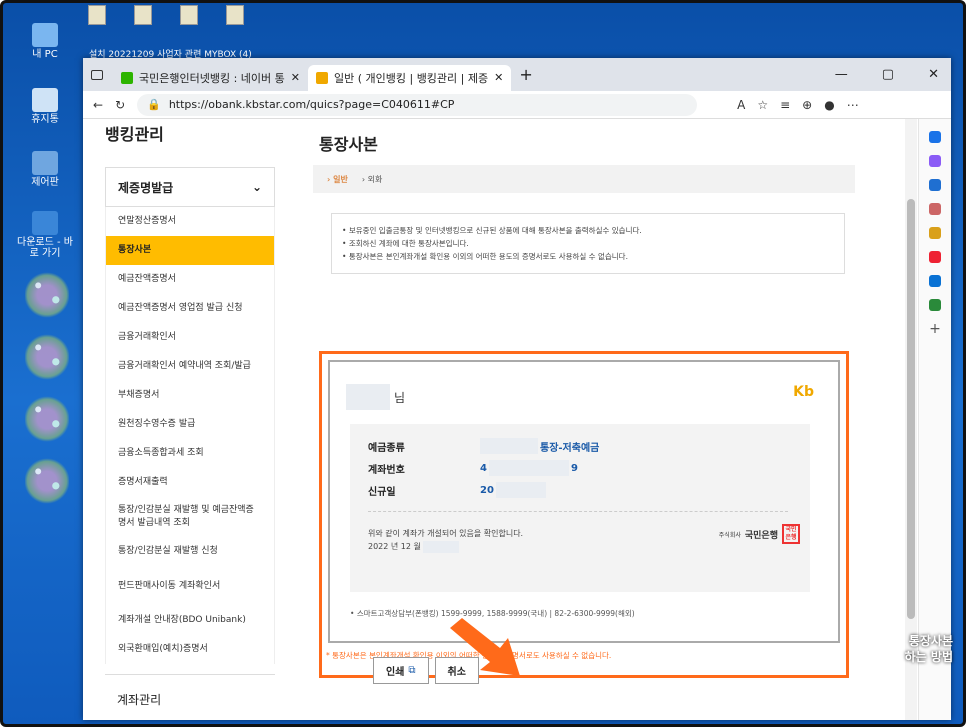  What do you see at coordinates (853, 105) in the screenshot?
I see `more-icon: ⋯` at bounding box center [853, 105].